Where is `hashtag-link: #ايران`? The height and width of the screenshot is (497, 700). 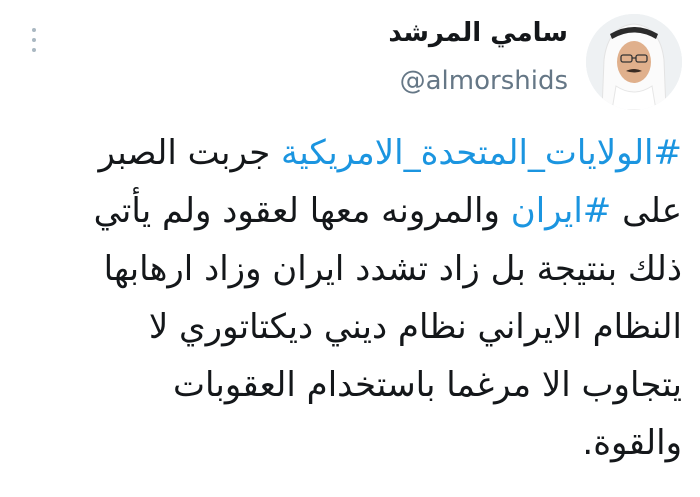
hashtag-link: #ايران is located at coordinates (561, 211).